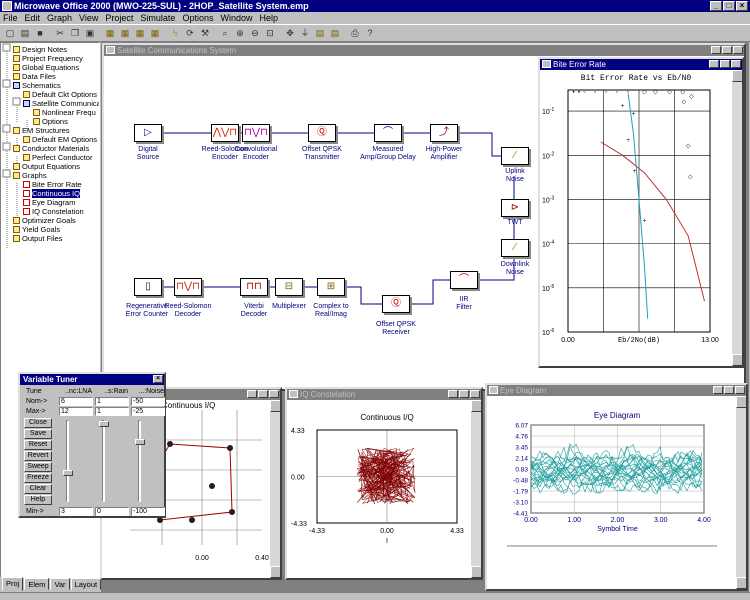 The image size is (750, 600). I want to click on zoom-in-icon: ⊕, so click(240, 33).